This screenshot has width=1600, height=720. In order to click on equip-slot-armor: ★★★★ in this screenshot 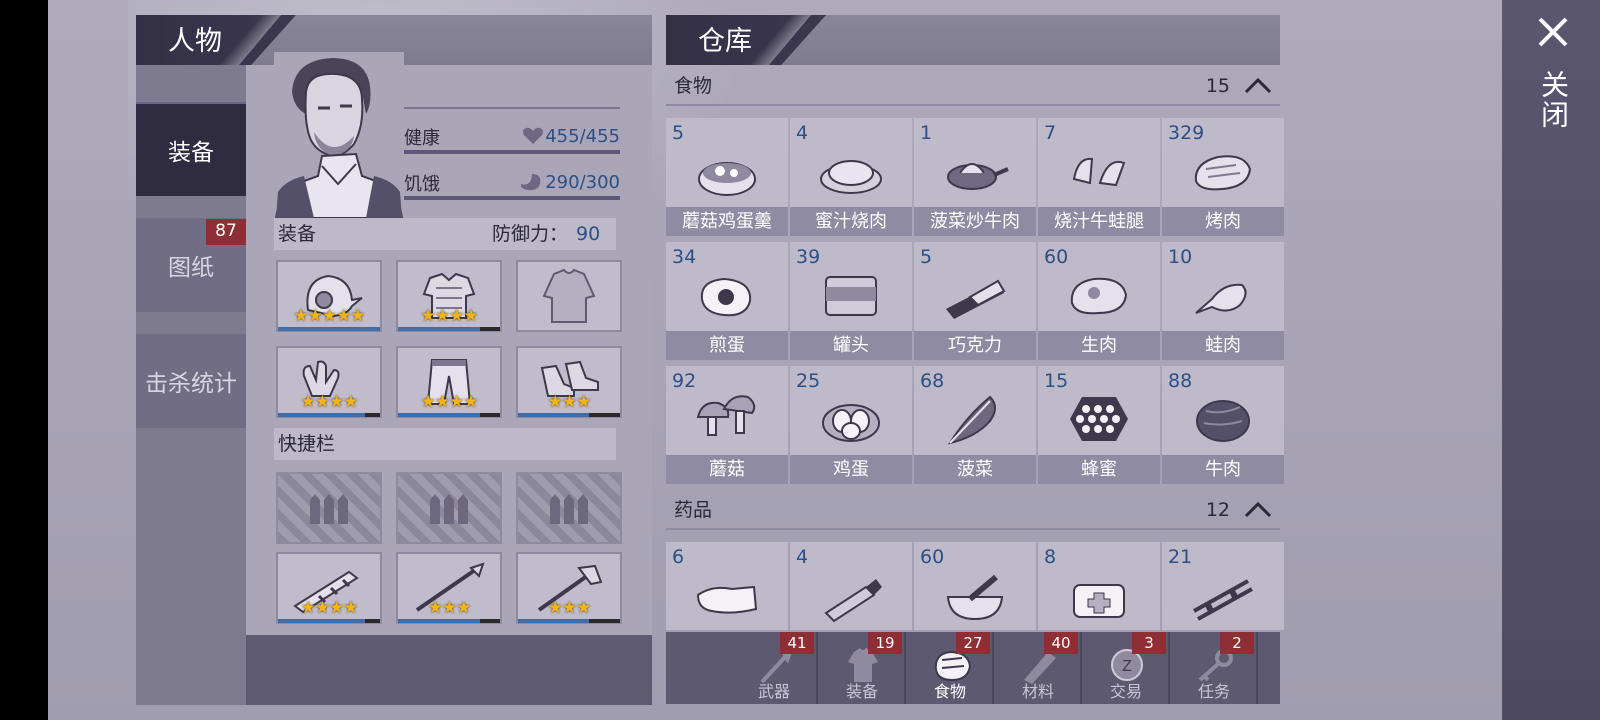, I will do `click(449, 296)`.